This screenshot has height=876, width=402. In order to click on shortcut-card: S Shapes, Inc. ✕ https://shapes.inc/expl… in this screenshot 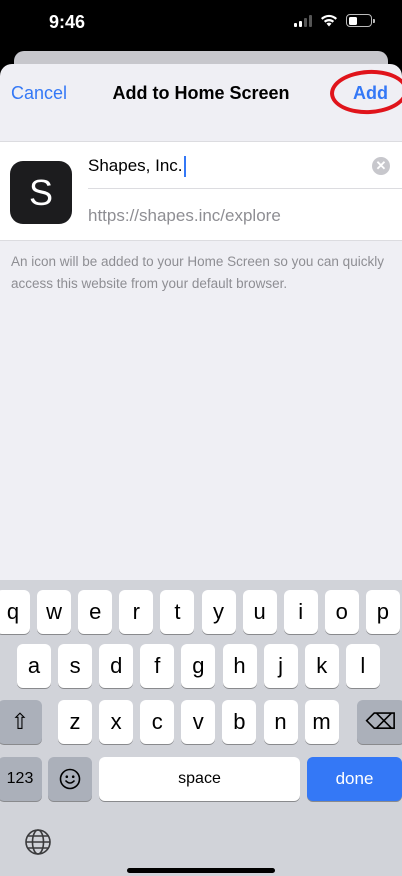, I will do `click(201, 191)`.